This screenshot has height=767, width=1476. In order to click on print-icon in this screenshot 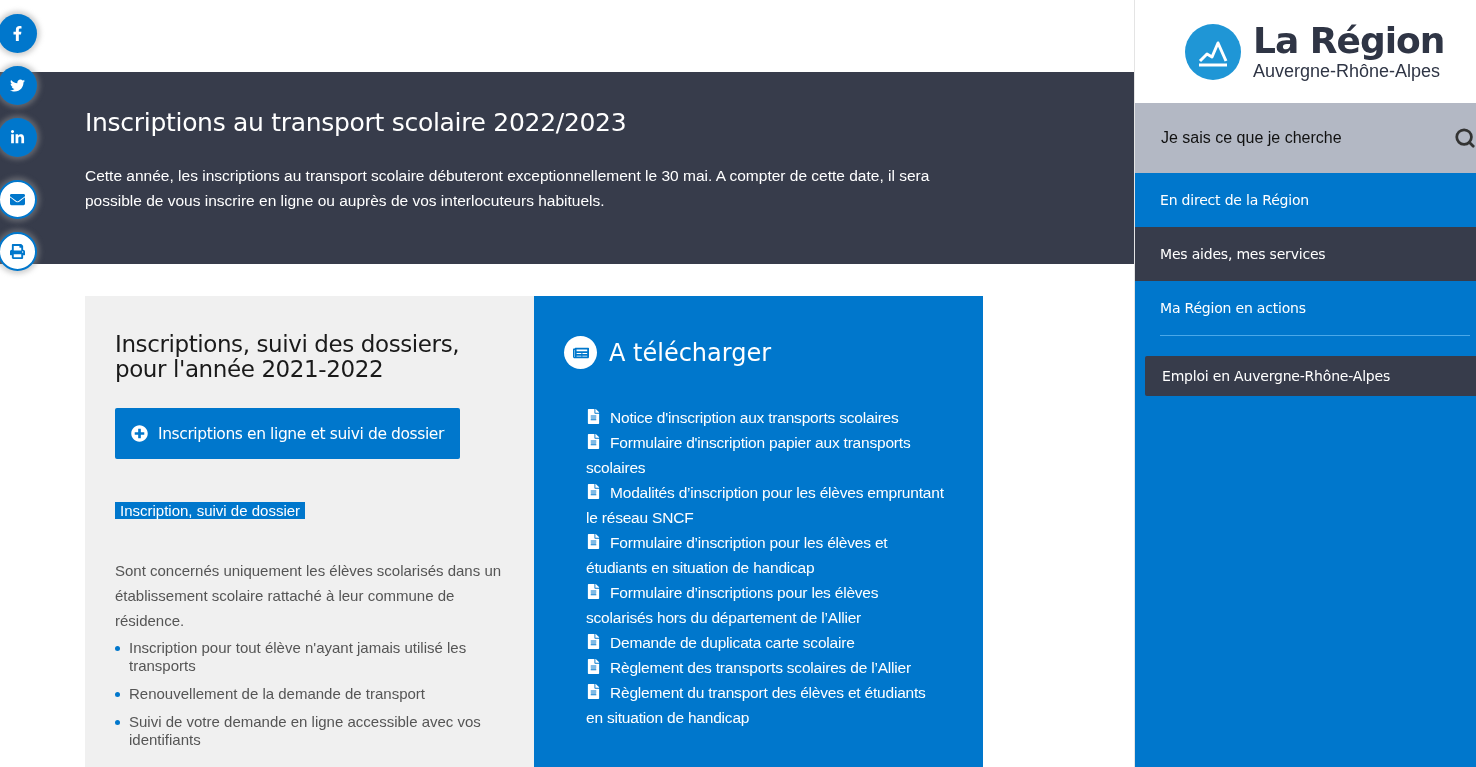, I will do `click(17, 251)`.